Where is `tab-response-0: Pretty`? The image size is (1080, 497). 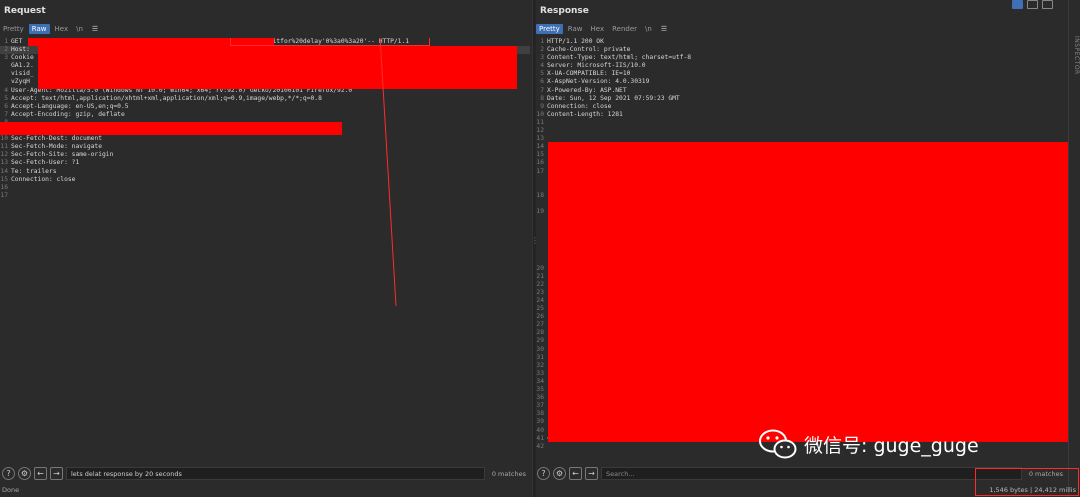
tab-response-0: Pretty is located at coordinates (549, 29).